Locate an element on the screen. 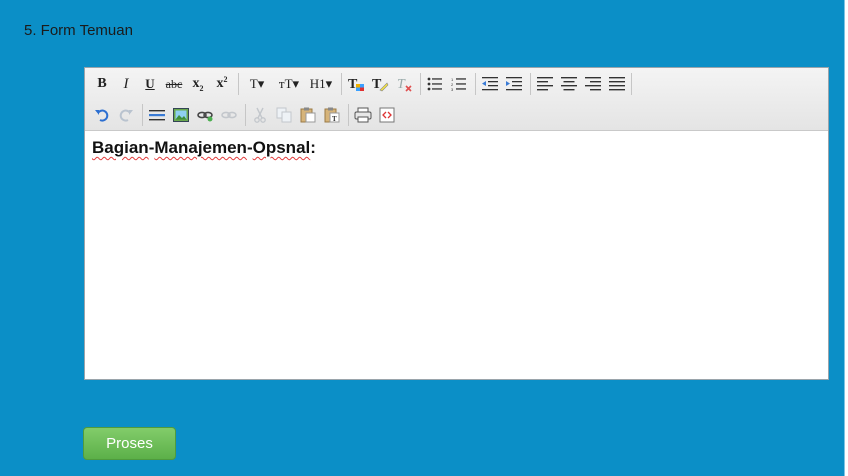 The width and height of the screenshot is (848, 476). insert-link-button is located at coordinates (205, 115).